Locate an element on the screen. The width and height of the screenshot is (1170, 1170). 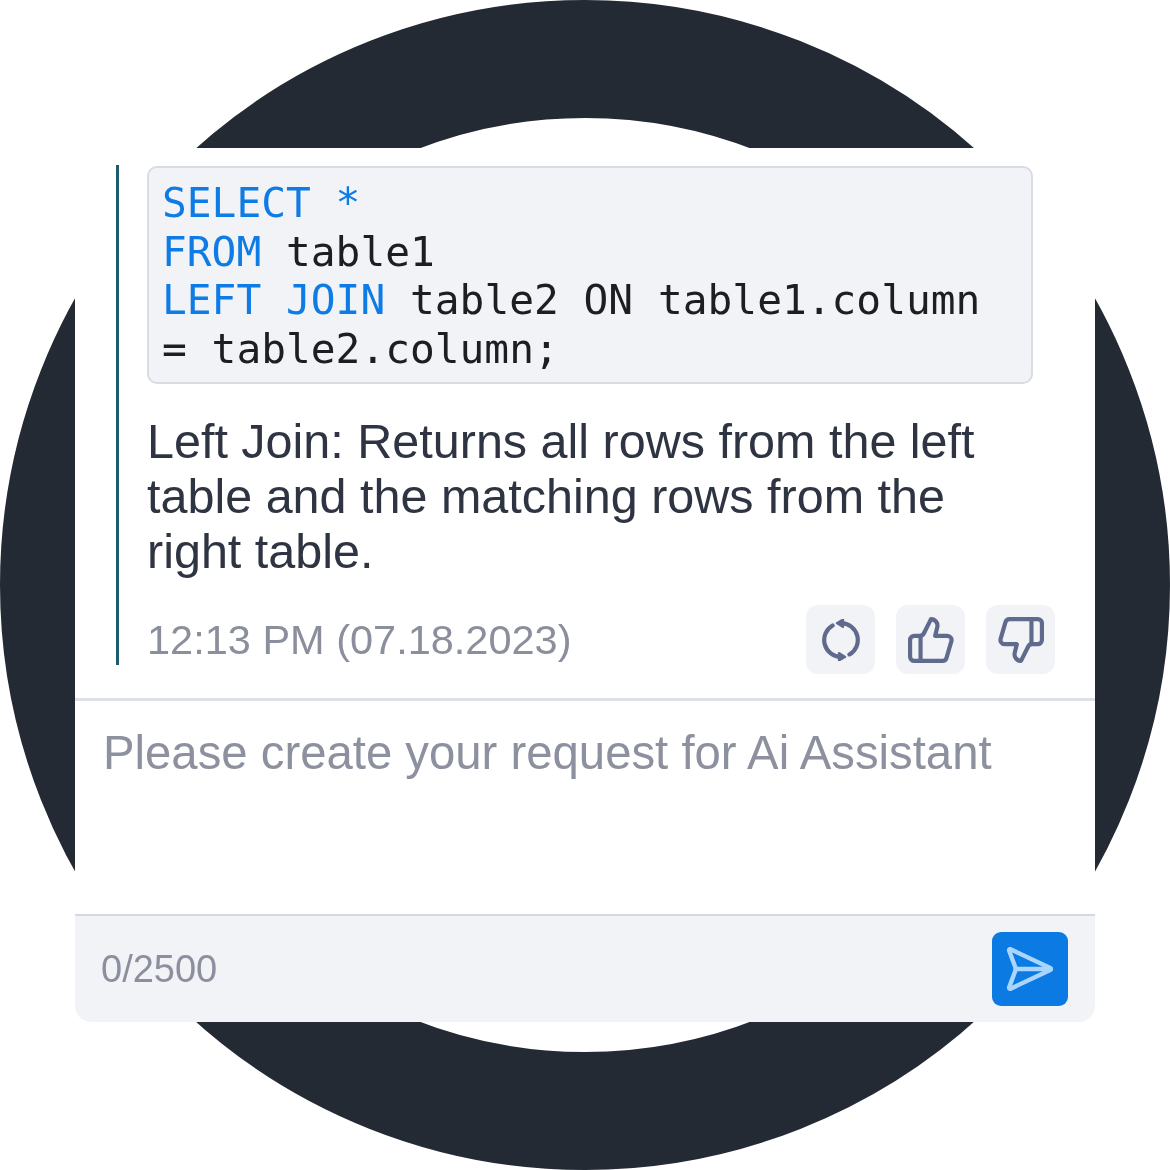
regenerate-button is located at coordinates (840, 639).